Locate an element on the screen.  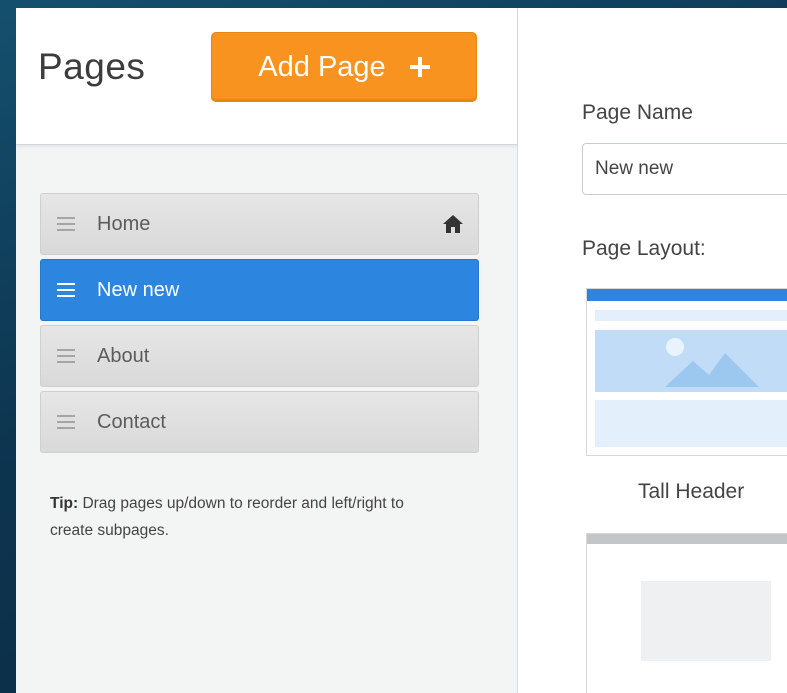
page-item-about: About is located at coordinates (259, 356).